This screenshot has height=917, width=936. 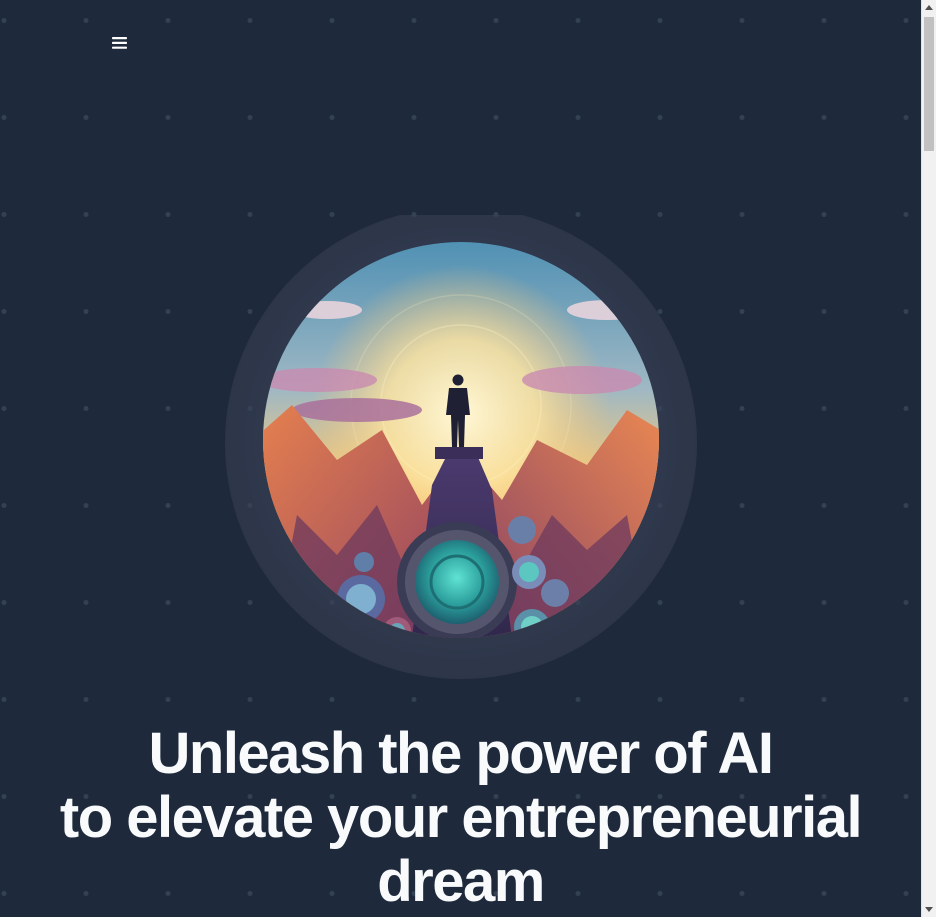 I want to click on scrollbar-thumb, so click(x=929, y=84).